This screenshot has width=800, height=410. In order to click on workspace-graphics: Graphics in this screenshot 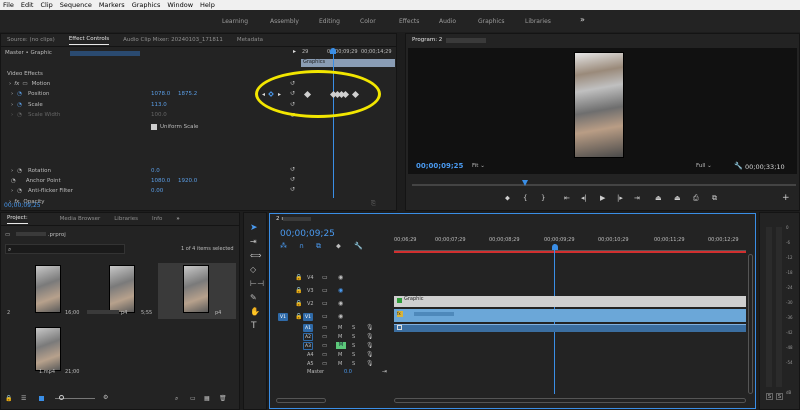, I will do `click(491, 21)`.